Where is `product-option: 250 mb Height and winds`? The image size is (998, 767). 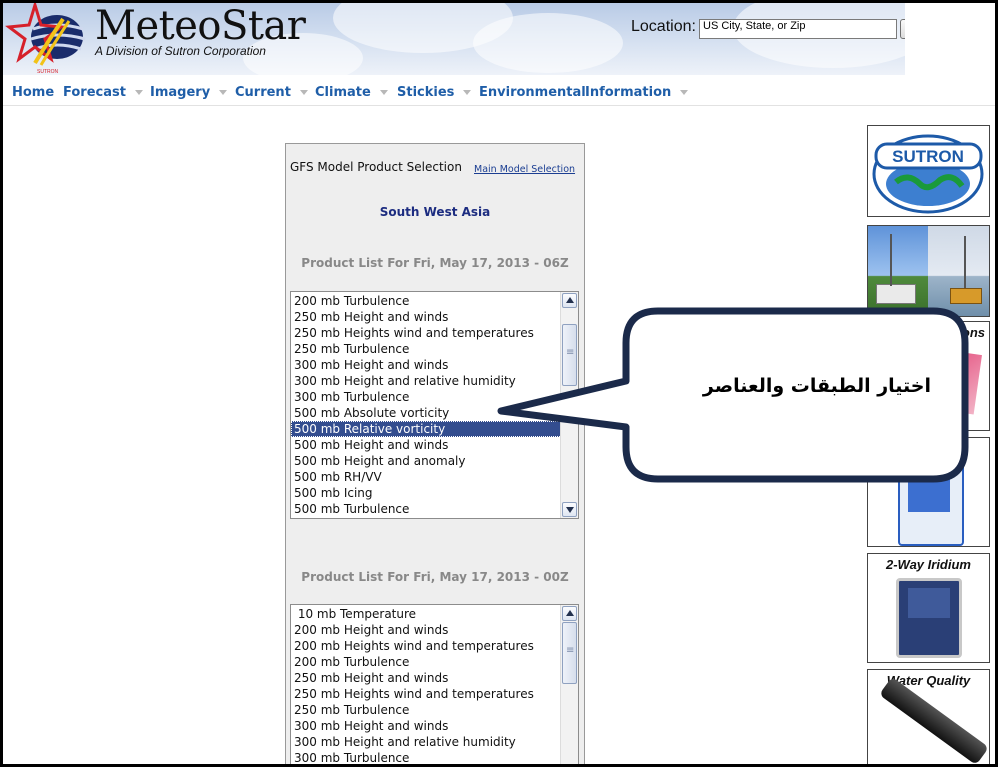
product-option: 250 mb Height and winds is located at coordinates (434, 678).